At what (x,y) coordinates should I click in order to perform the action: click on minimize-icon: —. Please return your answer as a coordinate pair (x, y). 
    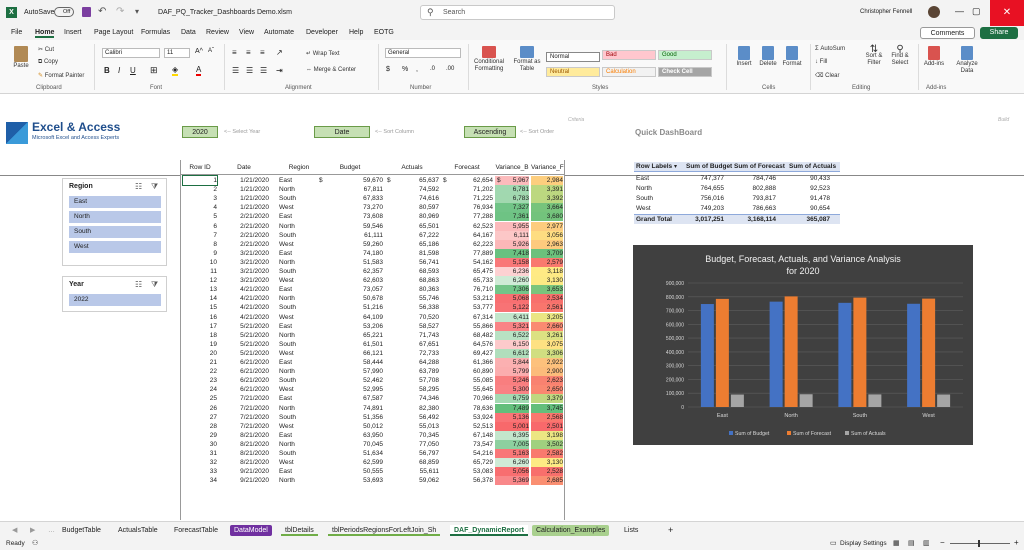
    Looking at the image, I should click on (959, 11).